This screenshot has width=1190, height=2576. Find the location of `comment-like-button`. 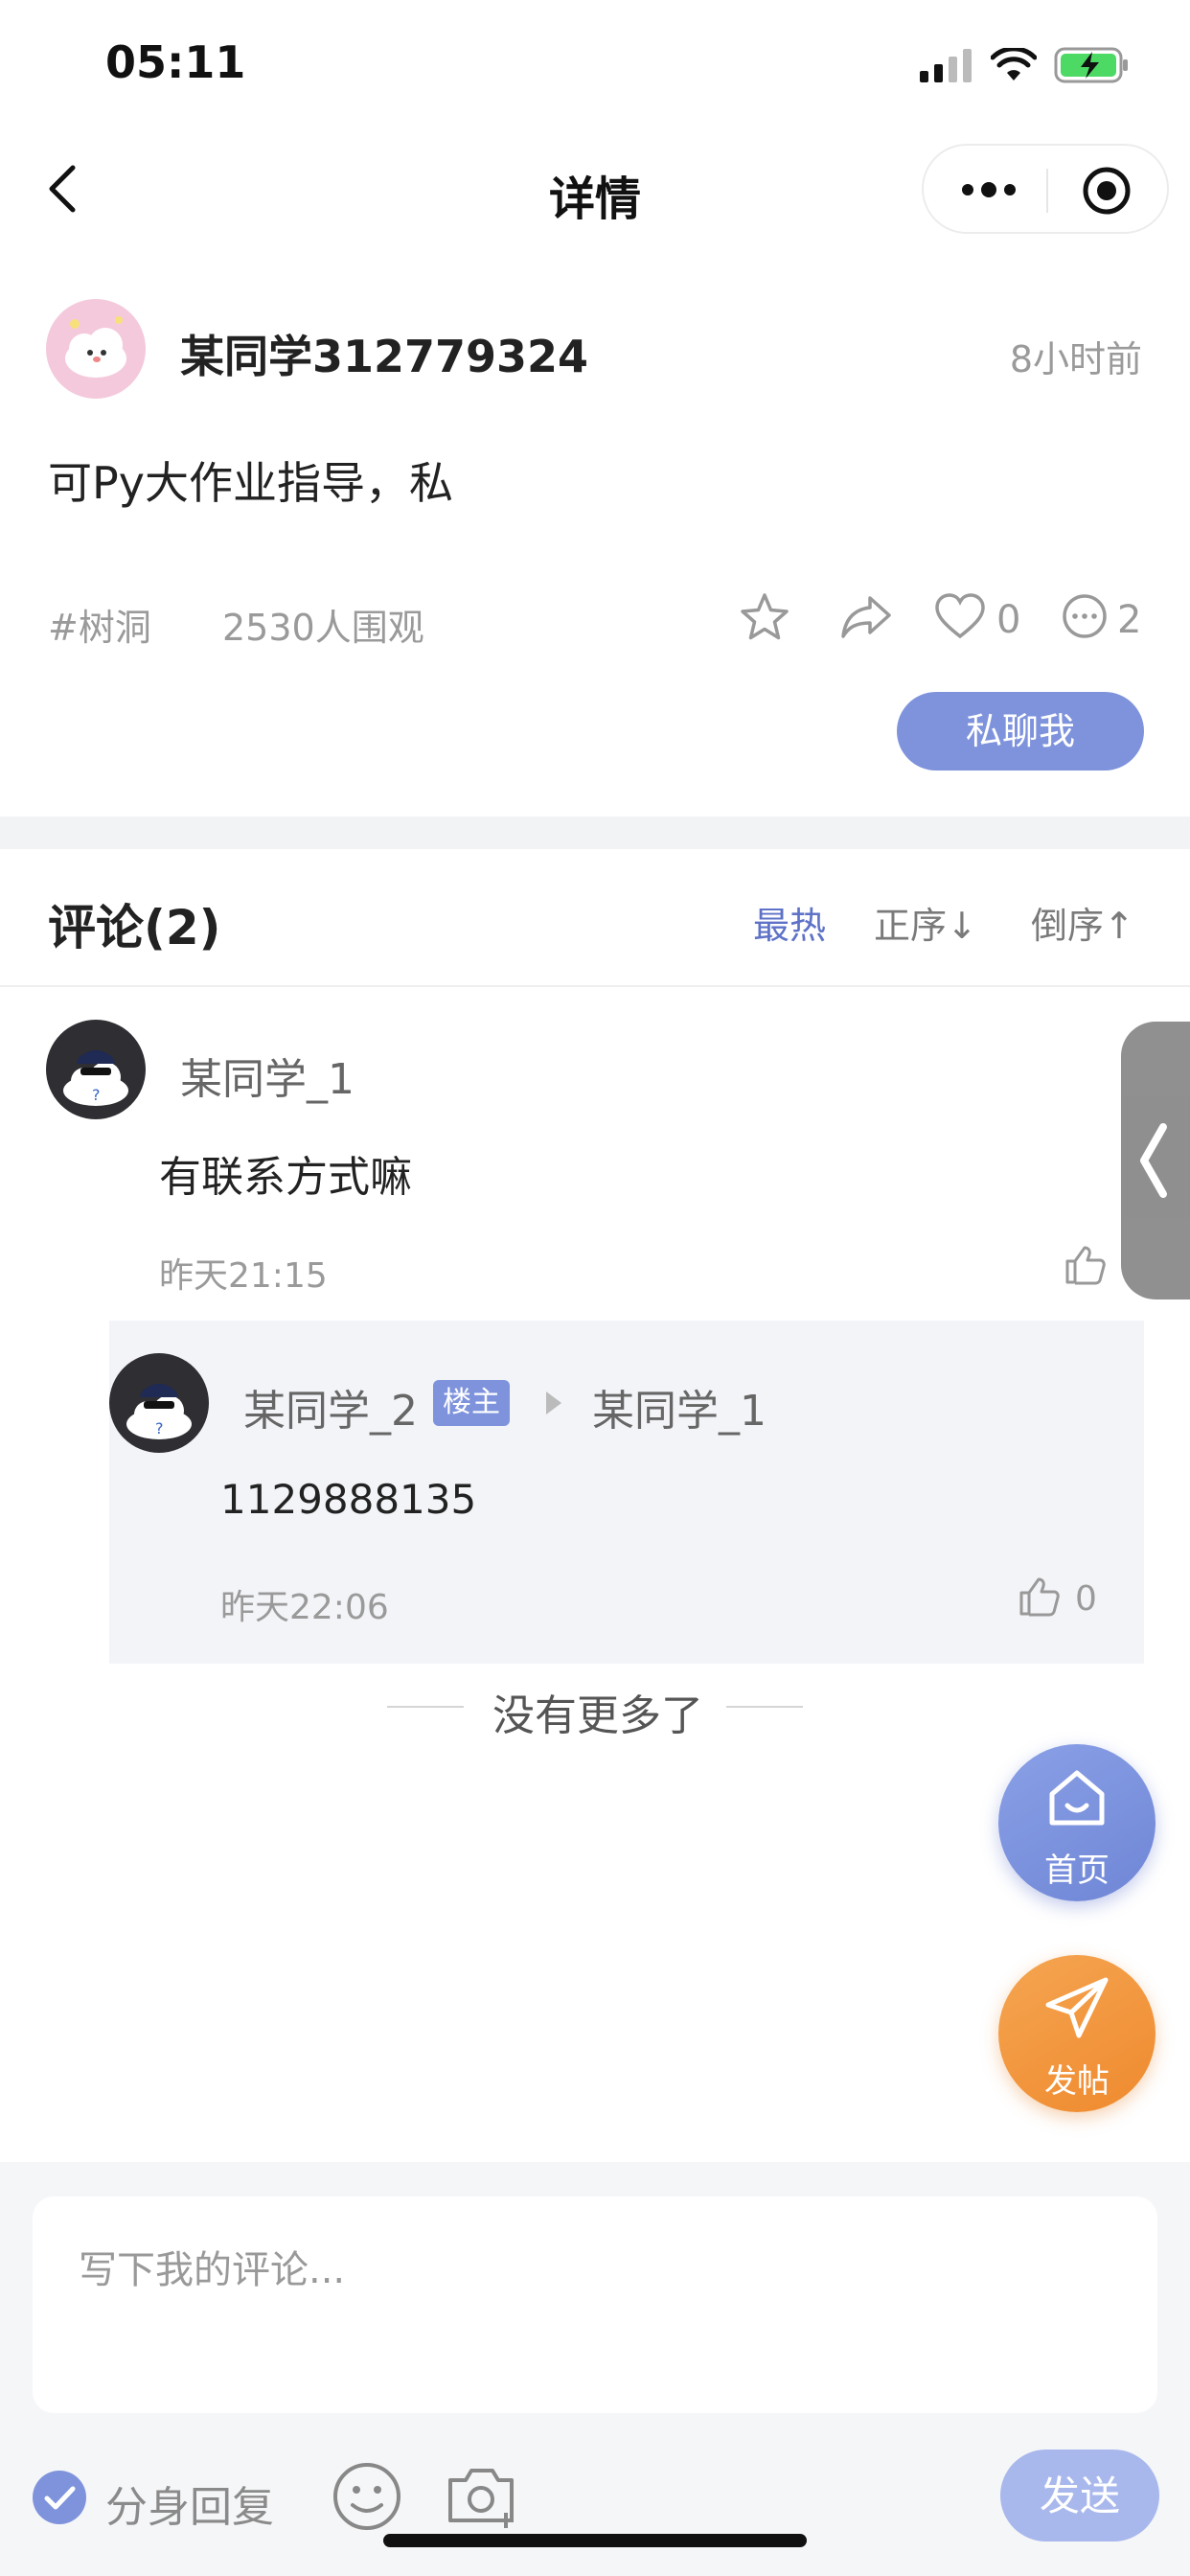

comment-like-button is located at coordinates (1085, 1265).